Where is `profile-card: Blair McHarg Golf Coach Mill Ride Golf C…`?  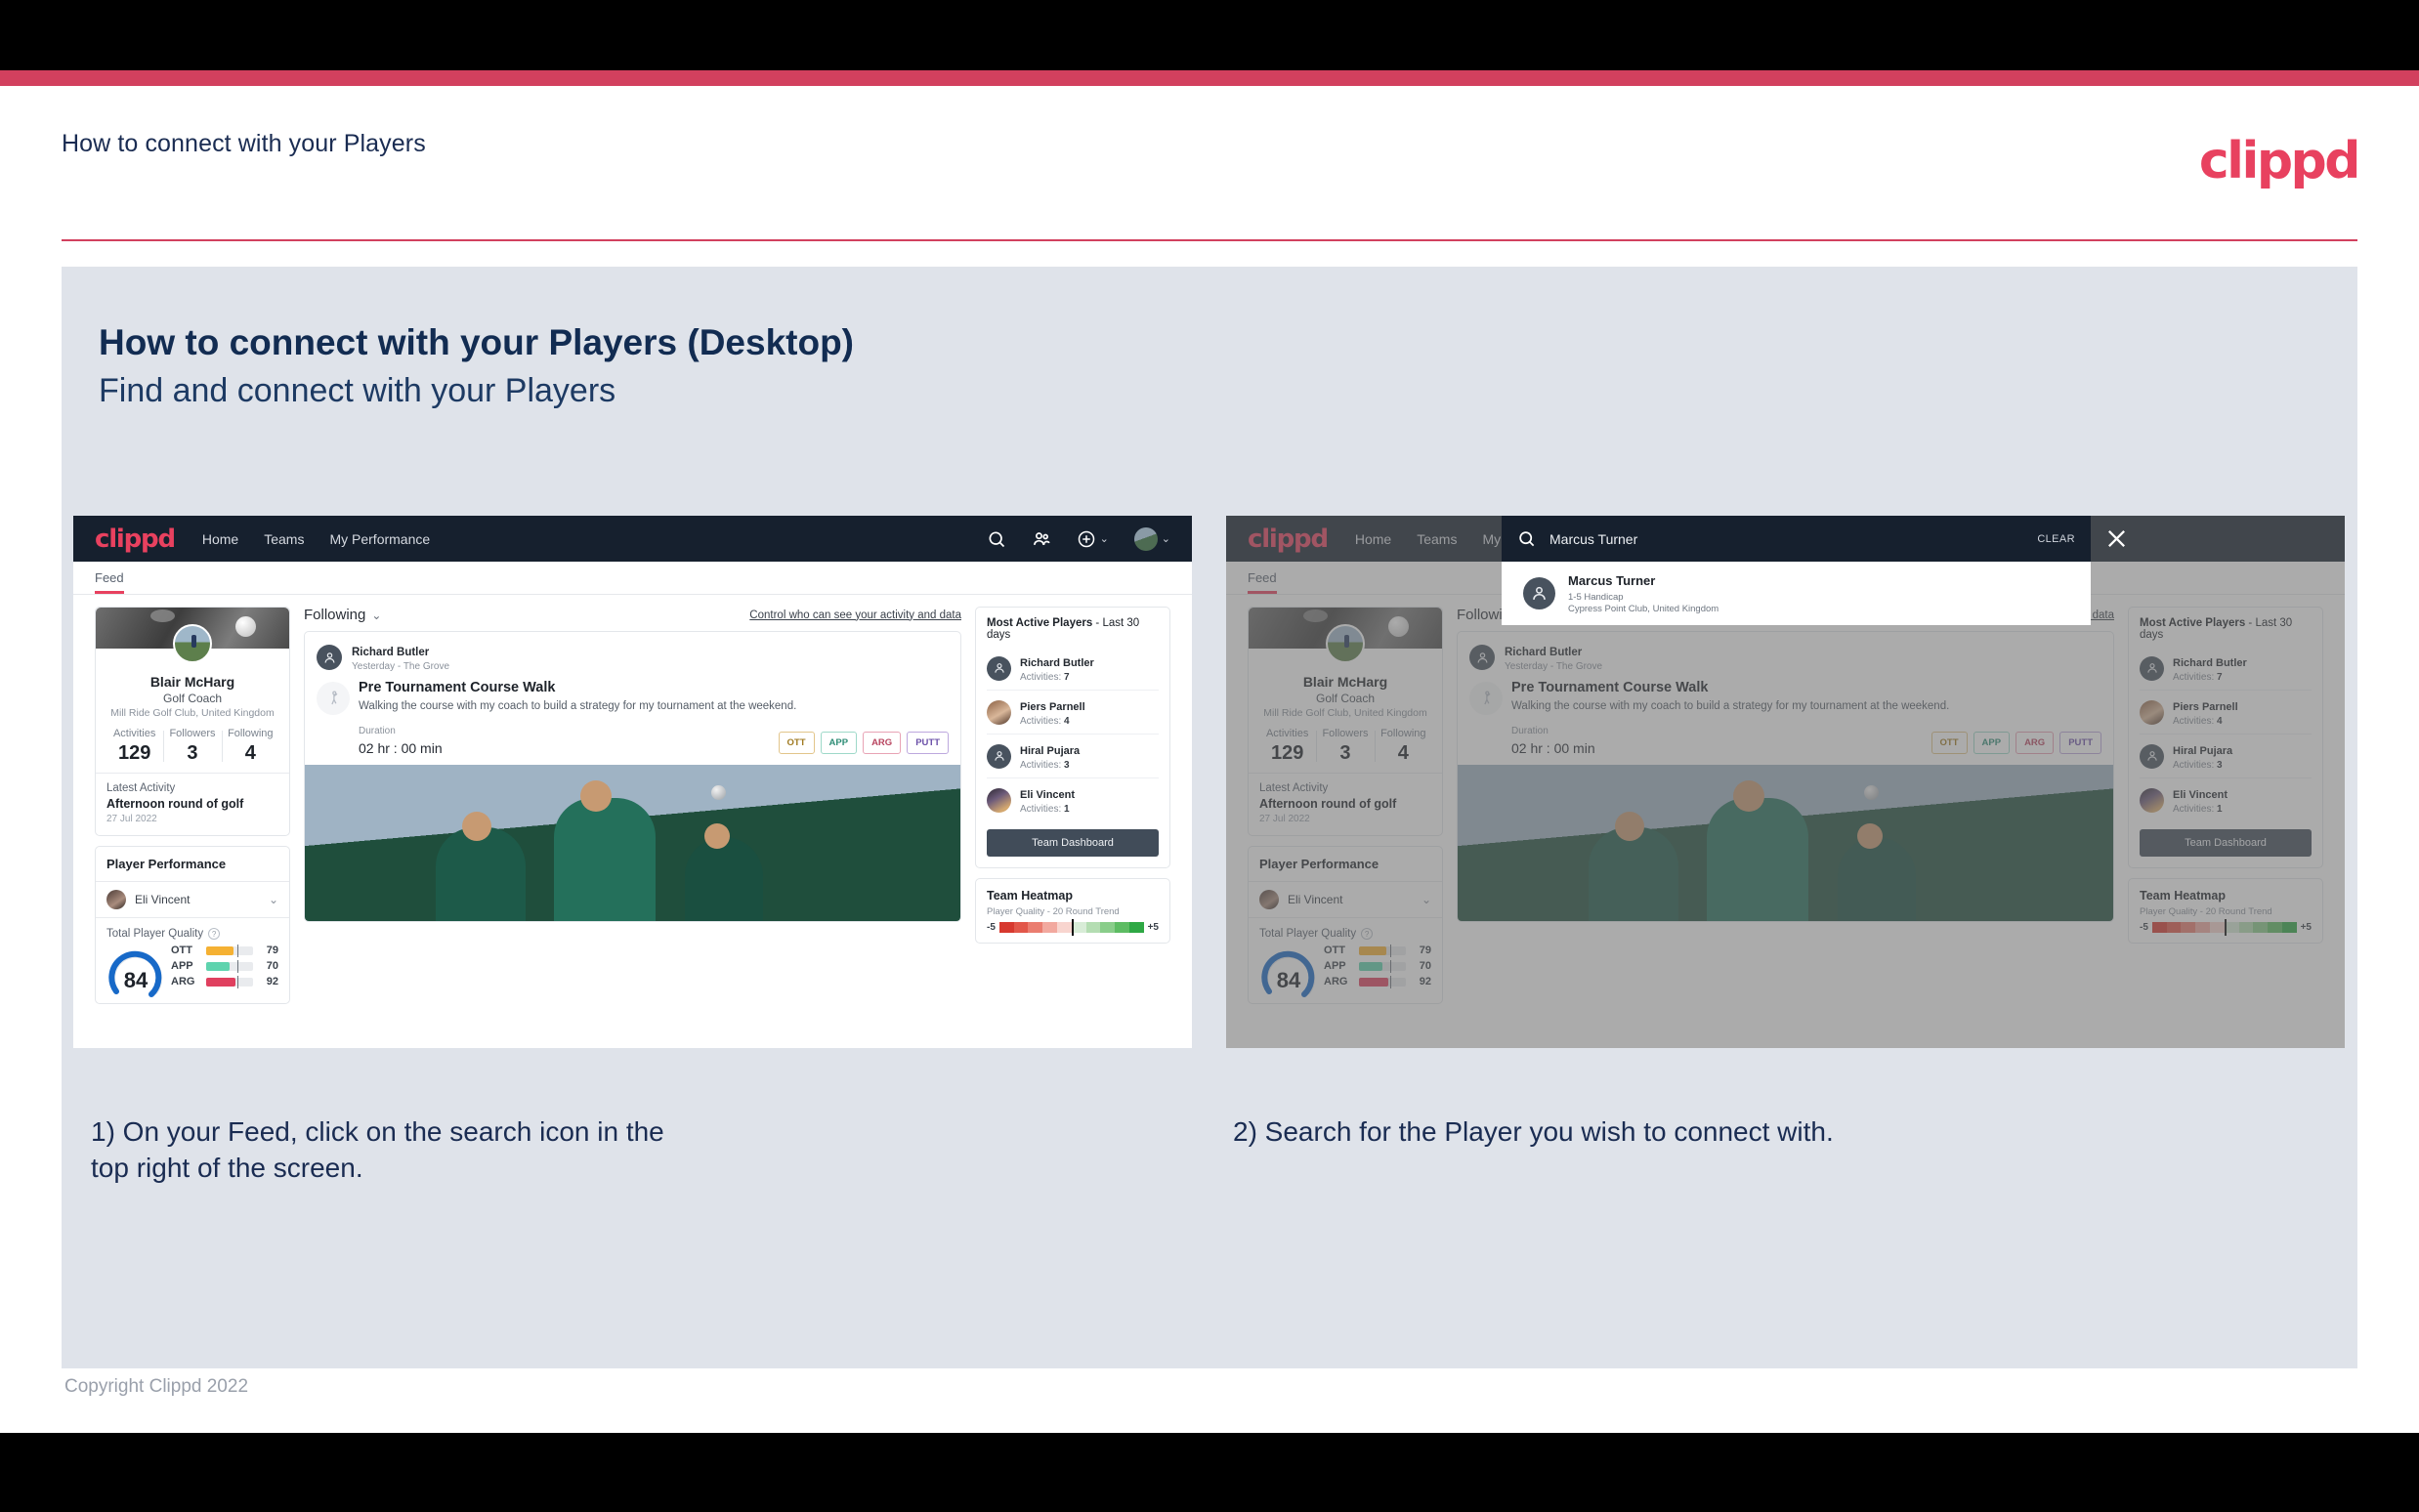 profile-card: Blair McHarg Golf Coach Mill Ride Golf C… is located at coordinates (192, 721).